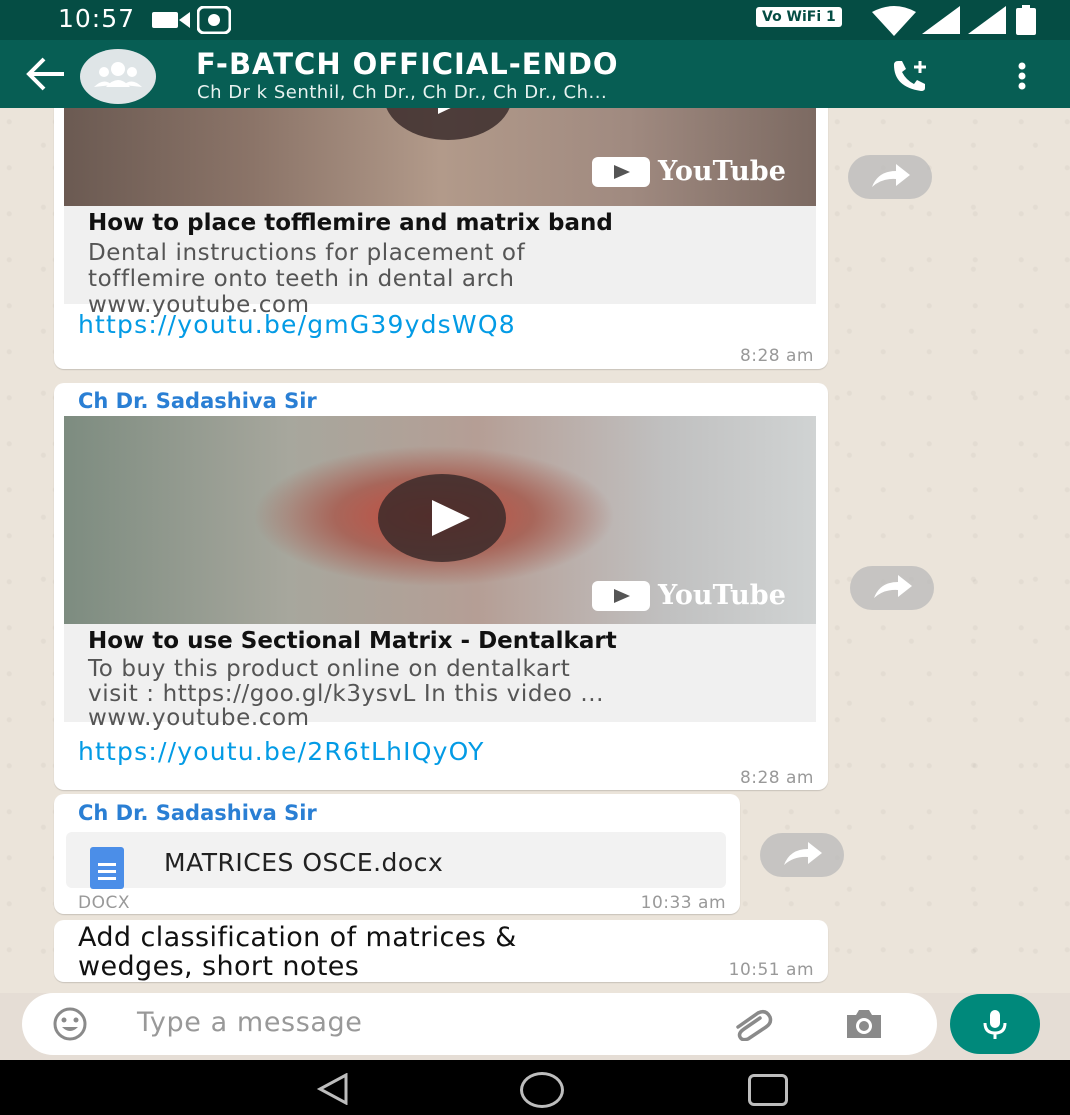  What do you see at coordinates (535, 20) in the screenshot?
I see `status-bar: 10:57 Vo WiFi 1` at bounding box center [535, 20].